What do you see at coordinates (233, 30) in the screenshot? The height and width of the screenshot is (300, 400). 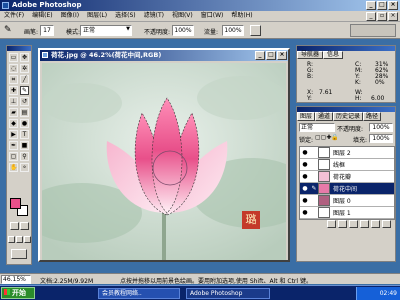 I see `flow-field: 100%` at bounding box center [233, 30].